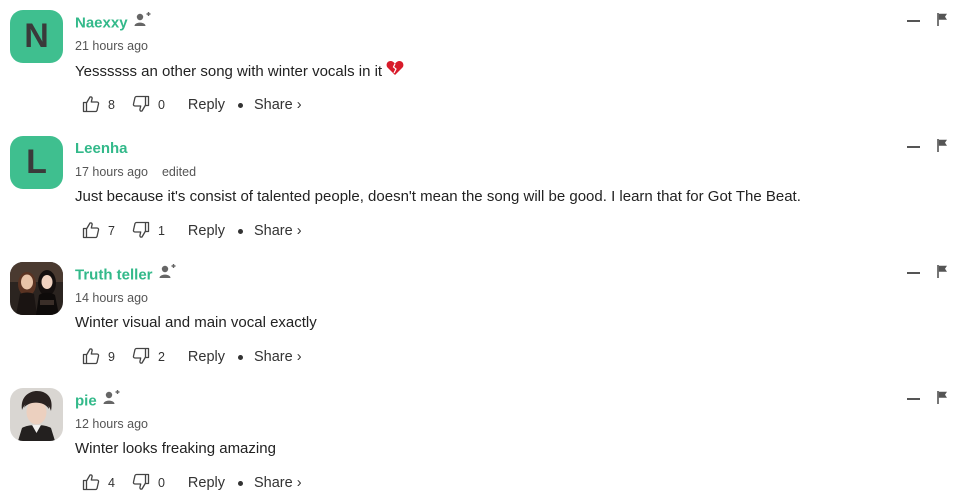 The image size is (960, 504). I want to click on username-label: pie, so click(86, 400).